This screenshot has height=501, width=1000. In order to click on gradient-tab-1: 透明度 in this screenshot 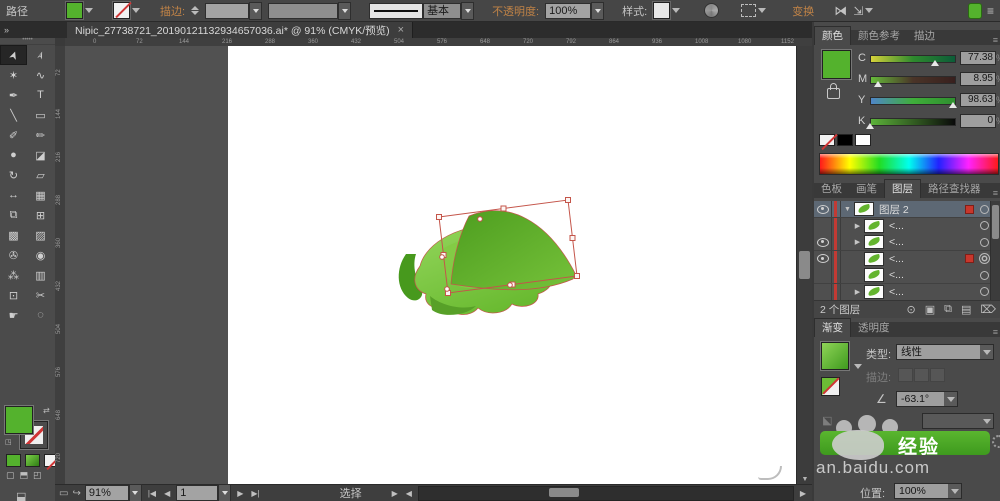, I will do `click(874, 328)`.